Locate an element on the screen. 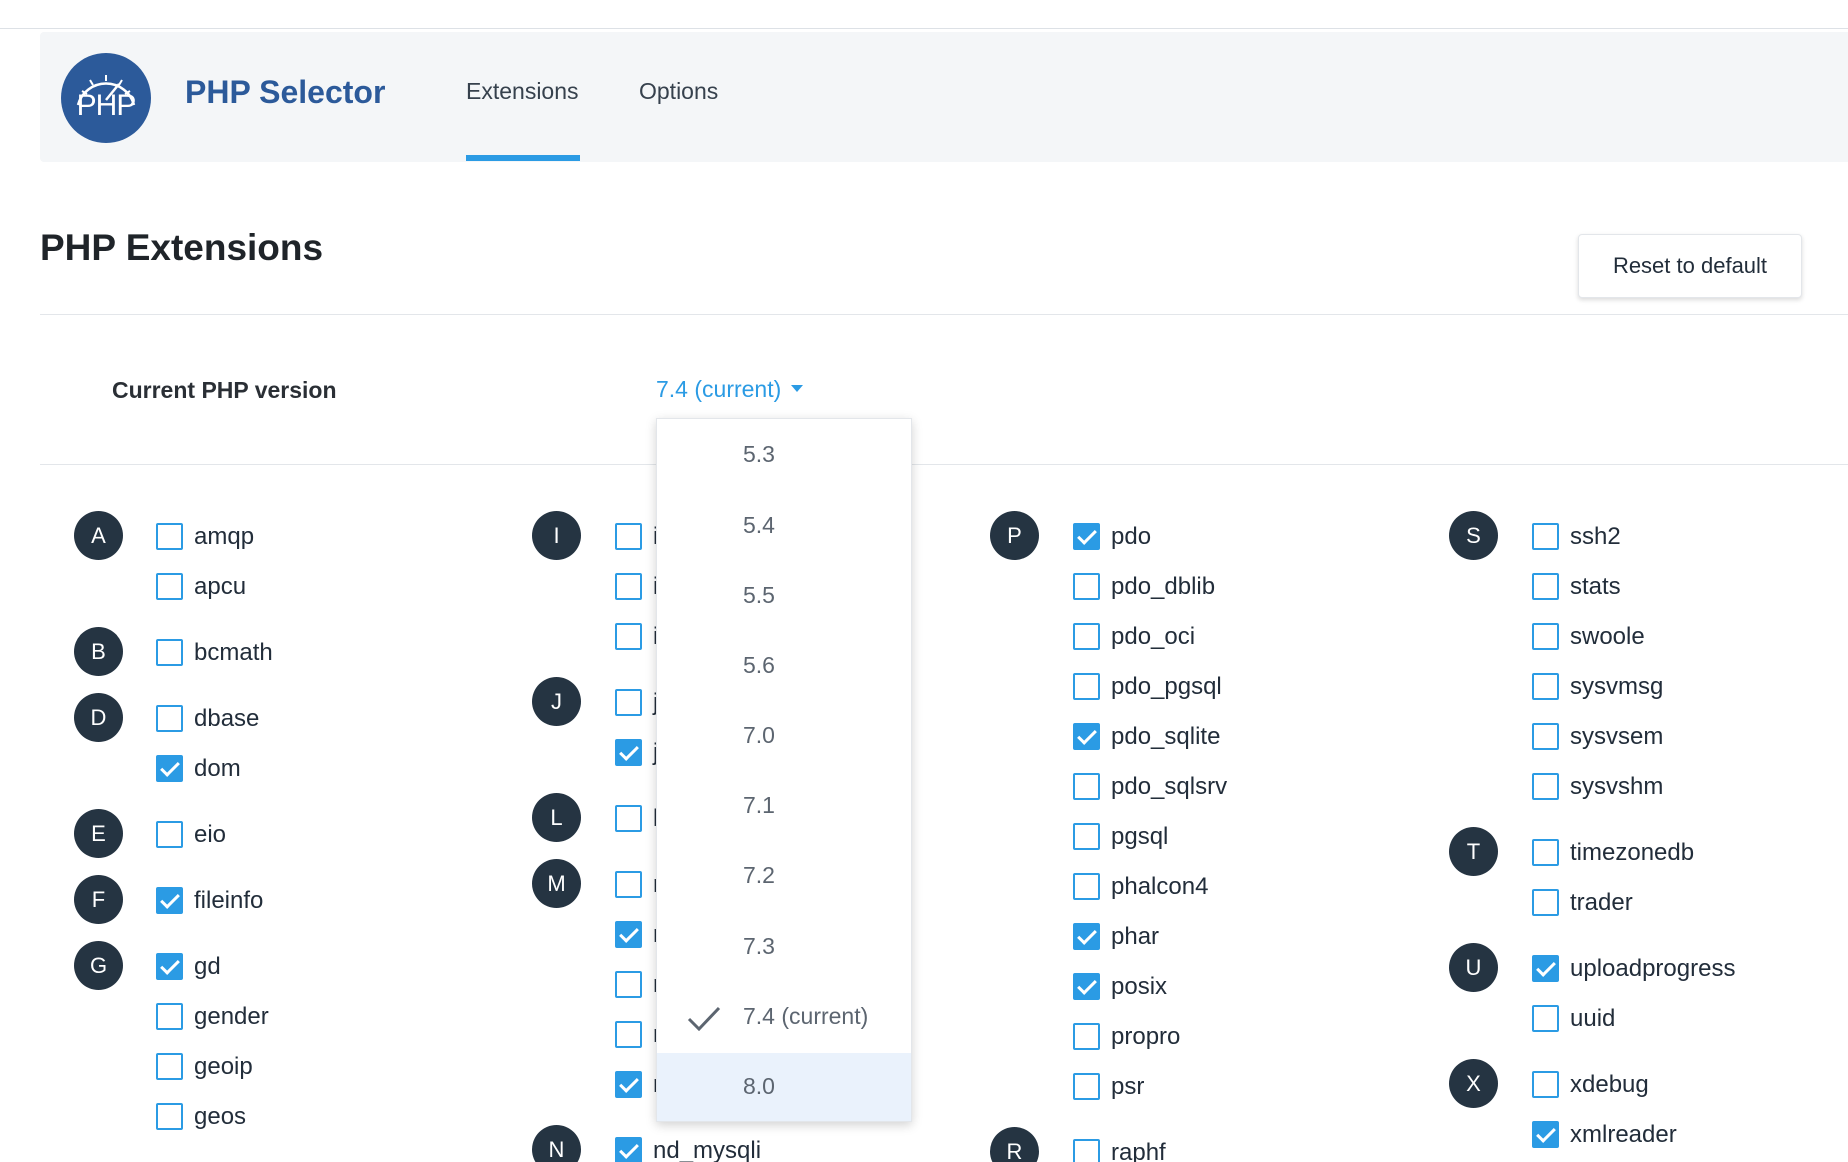 The image size is (1848, 1162). extension-label: psr is located at coordinates (1128, 1086).